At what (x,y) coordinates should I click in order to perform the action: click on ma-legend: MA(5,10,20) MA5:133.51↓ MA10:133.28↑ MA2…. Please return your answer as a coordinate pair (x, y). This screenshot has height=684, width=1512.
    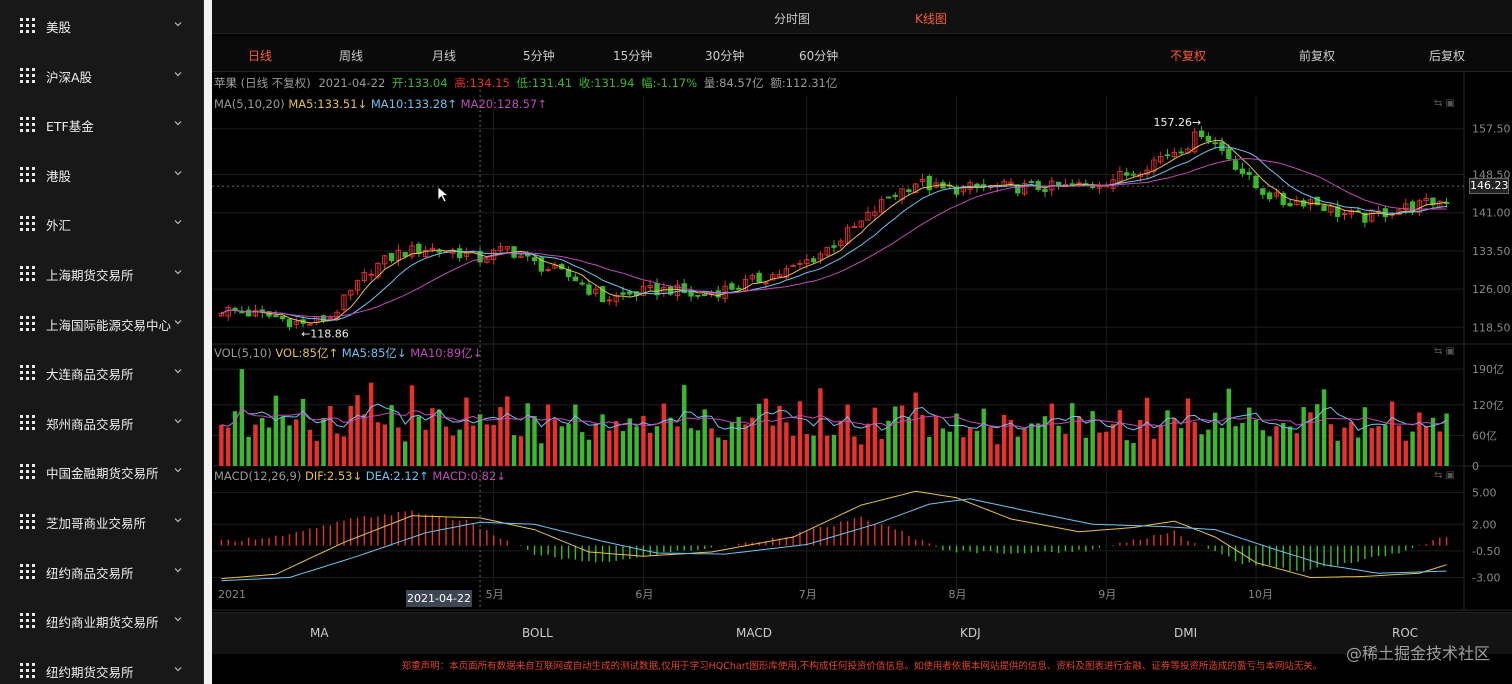
    Looking at the image, I should click on (380, 104).